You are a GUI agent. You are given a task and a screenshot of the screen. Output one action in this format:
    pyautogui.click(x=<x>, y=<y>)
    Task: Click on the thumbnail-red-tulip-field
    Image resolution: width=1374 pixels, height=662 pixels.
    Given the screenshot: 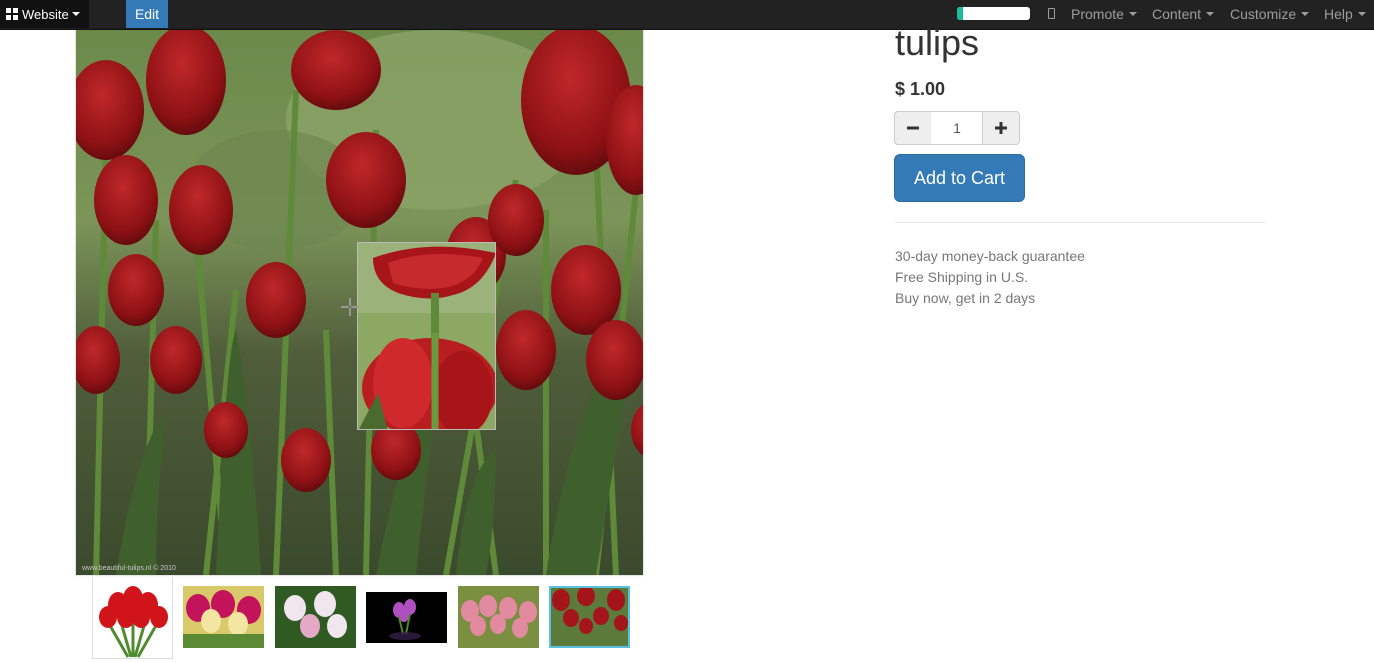 What is the action you would take?
    pyautogui.click(x=589, y=617)
    